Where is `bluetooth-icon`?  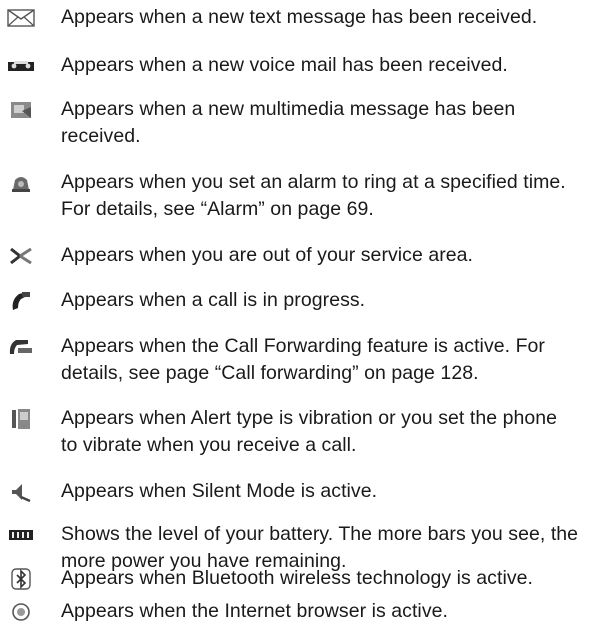
bluetooth-icon is located at coordinates (21, 579).